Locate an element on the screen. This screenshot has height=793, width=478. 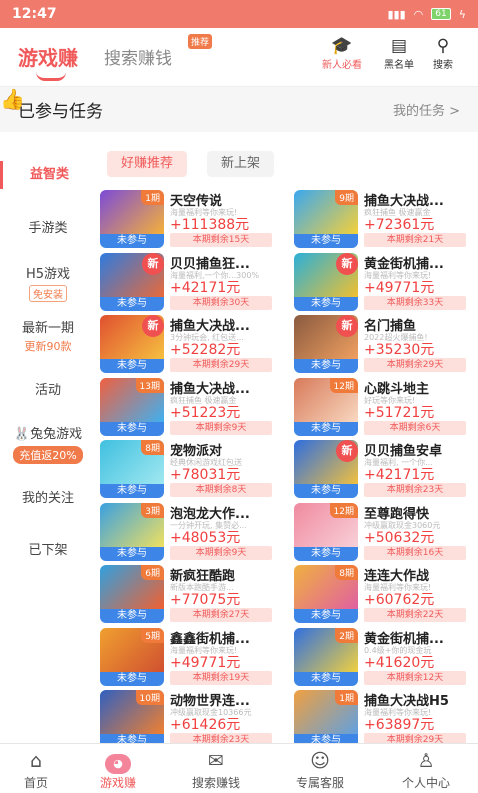
blacklist-label: 黑名单 is located at coordinates (399, 65).